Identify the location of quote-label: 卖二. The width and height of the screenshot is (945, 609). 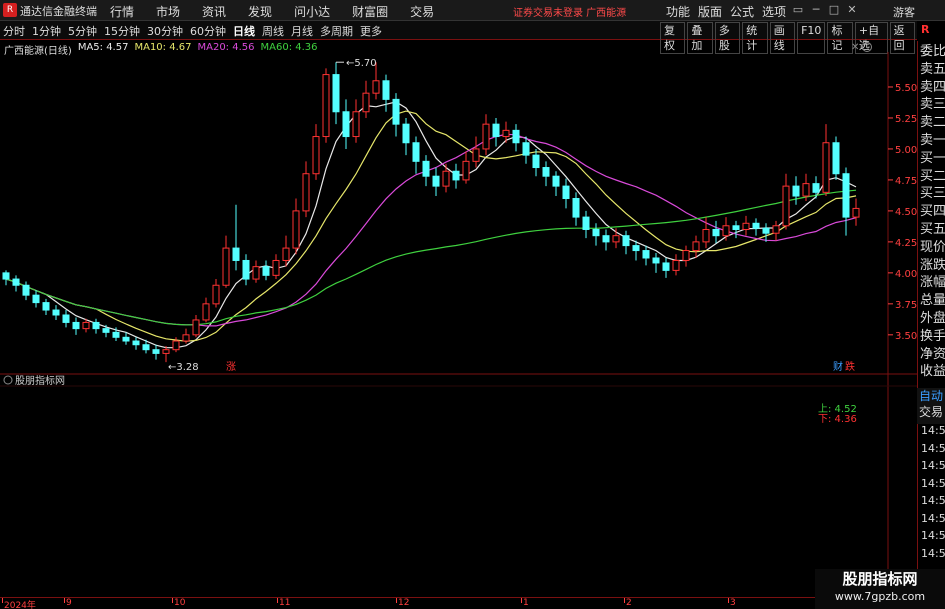
(932, 122).